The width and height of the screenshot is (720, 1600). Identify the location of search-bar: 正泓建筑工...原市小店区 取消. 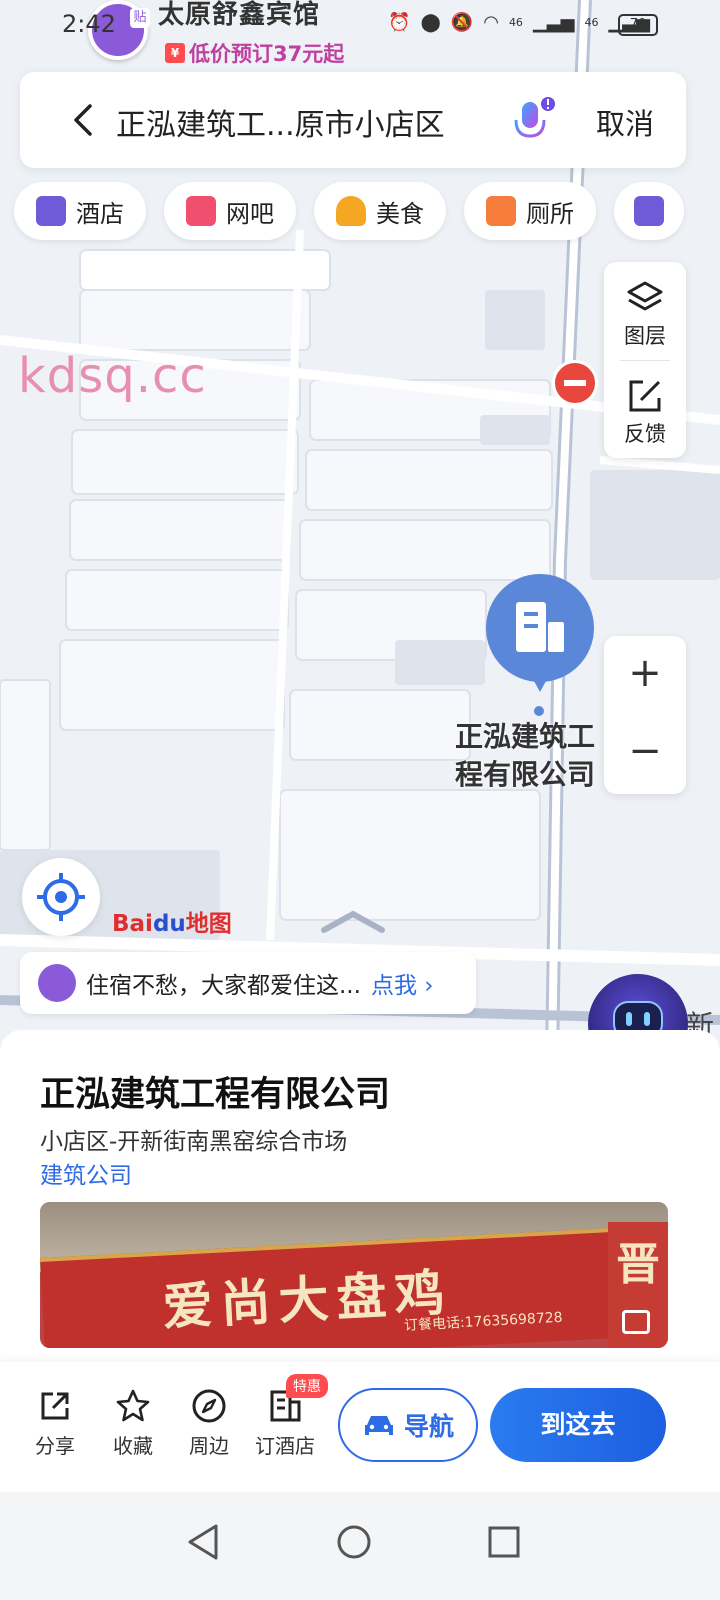
(353, 120).